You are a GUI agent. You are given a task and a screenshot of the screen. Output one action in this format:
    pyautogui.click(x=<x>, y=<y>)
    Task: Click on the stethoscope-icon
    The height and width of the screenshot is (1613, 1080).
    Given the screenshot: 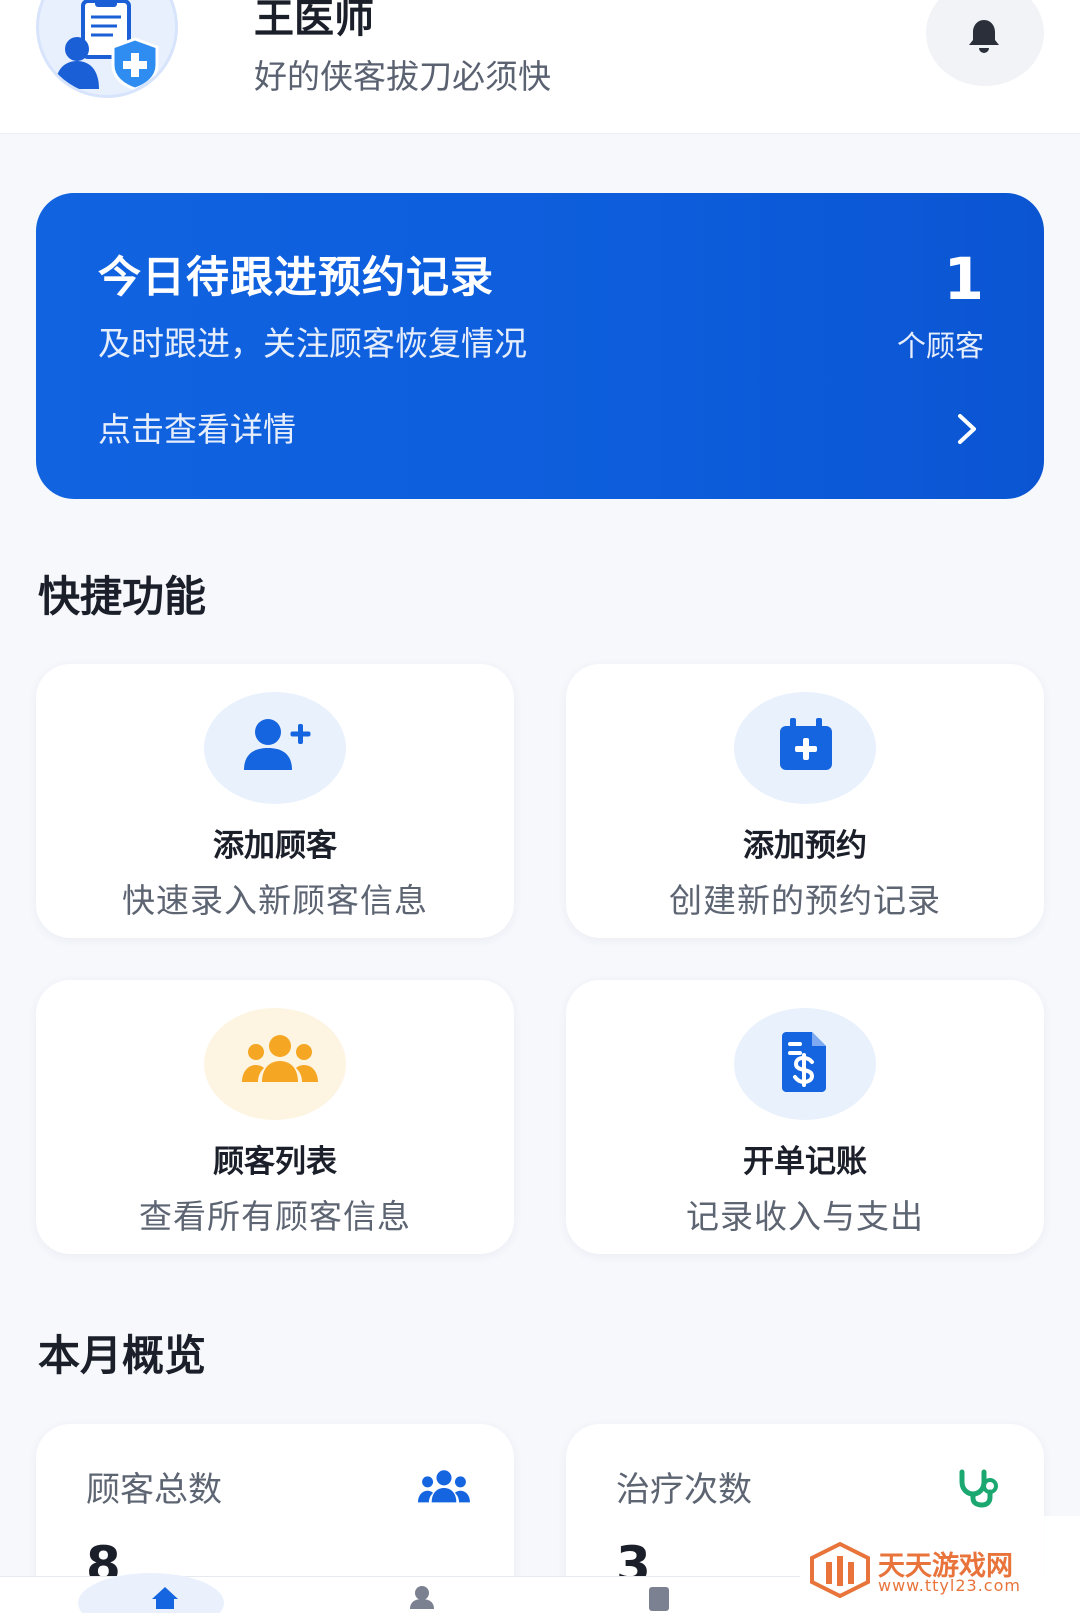 What is the action you would take?
    pyautogui.click(x=978, y=1488)
    